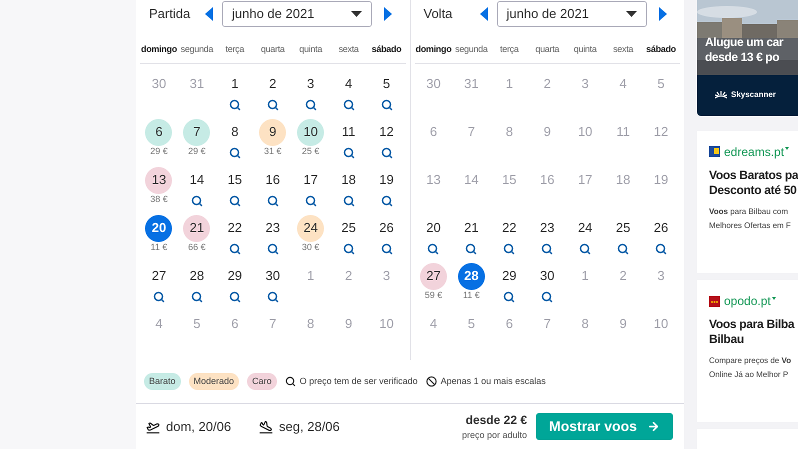 This screenshot has height=449, width=798. Describe the element at coordinates (348, 132) in the screenshot. I see `calendar-day: 11` at that location.